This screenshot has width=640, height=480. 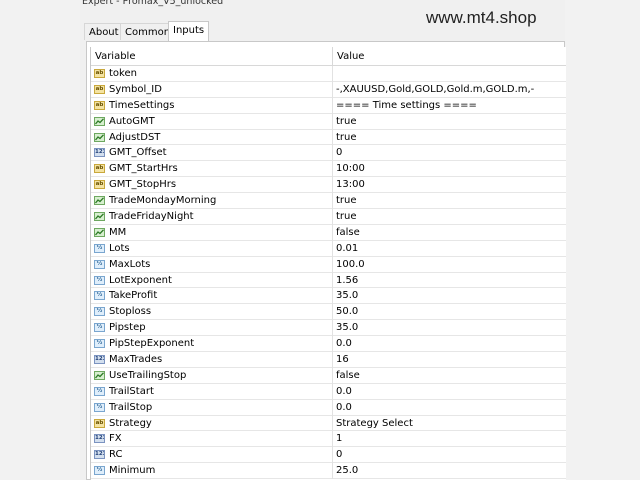 I want to click on variable-value: 1, so click(x=339, y=438).